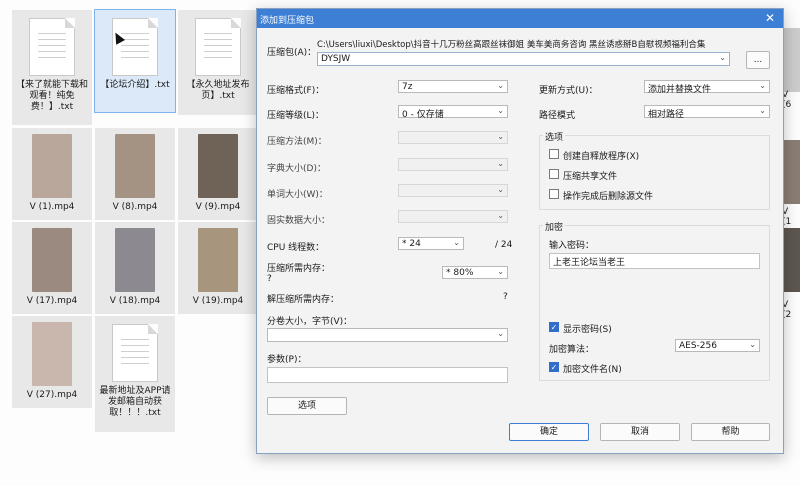  I want to click on update-mode-label: 更新方式(U)：, so click(568, 91).